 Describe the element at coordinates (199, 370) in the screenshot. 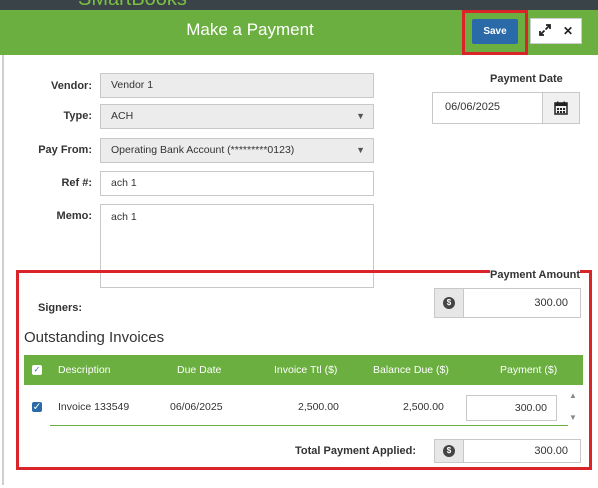

I see `col-due-date: Due Date` at that location.